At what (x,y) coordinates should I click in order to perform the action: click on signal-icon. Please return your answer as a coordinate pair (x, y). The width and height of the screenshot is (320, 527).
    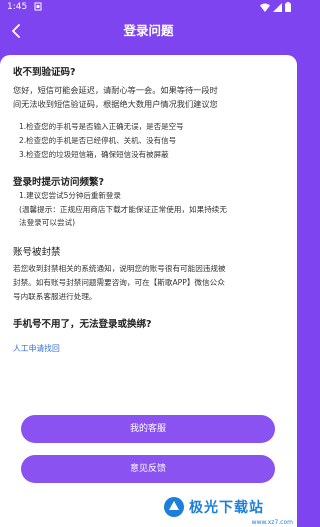
    Looking at the image, I should click on (277, 7).